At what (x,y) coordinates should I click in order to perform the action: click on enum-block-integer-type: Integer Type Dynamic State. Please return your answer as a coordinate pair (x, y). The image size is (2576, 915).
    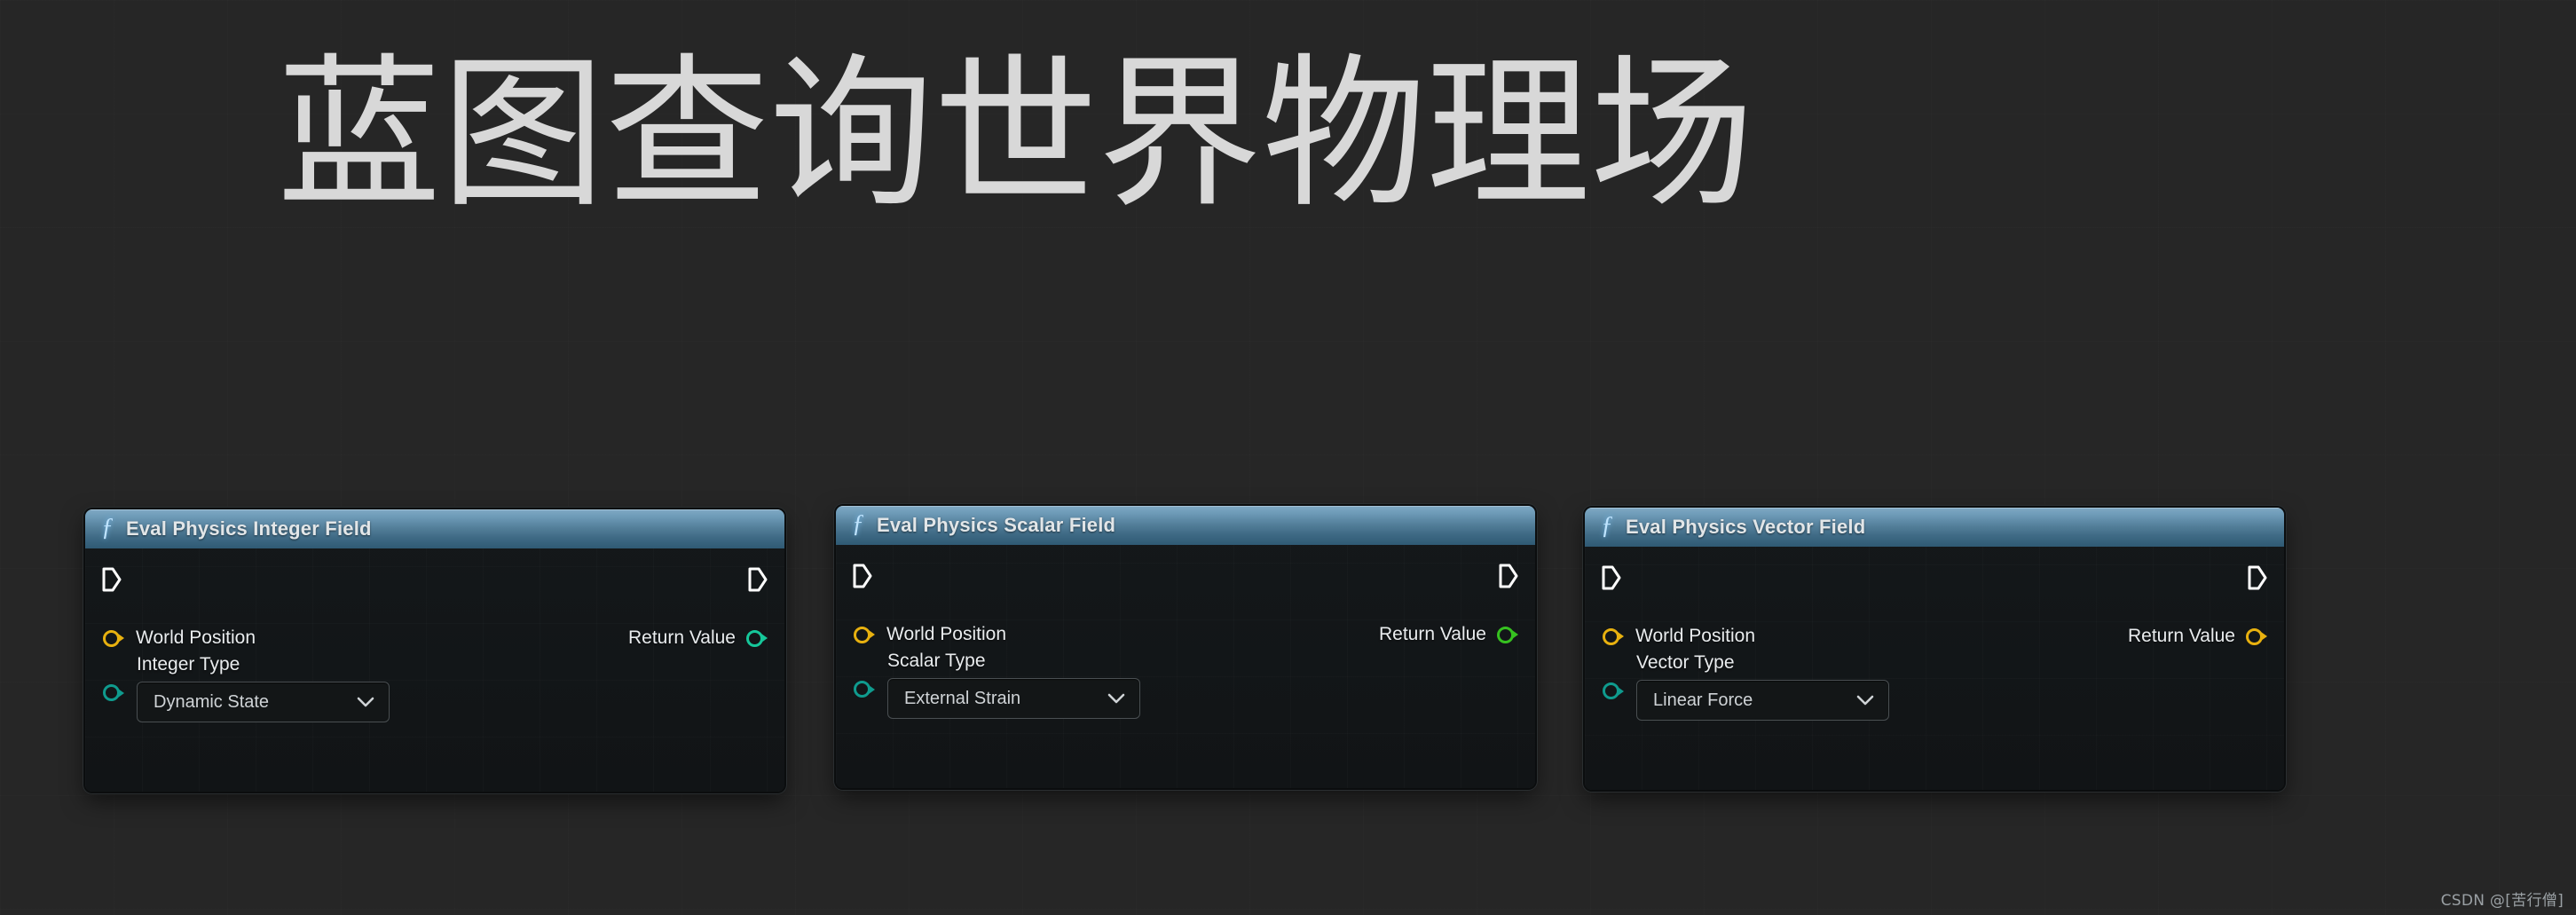
    Looking at the image, I should click on (263, 688).